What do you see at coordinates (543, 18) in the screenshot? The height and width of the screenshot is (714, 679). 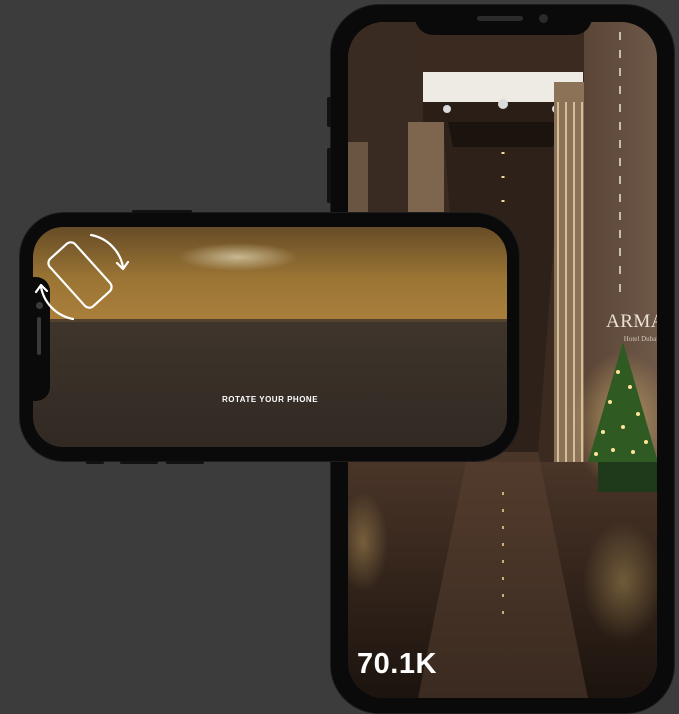 I see `front-camera-icon` at bounding box center [543, 18].